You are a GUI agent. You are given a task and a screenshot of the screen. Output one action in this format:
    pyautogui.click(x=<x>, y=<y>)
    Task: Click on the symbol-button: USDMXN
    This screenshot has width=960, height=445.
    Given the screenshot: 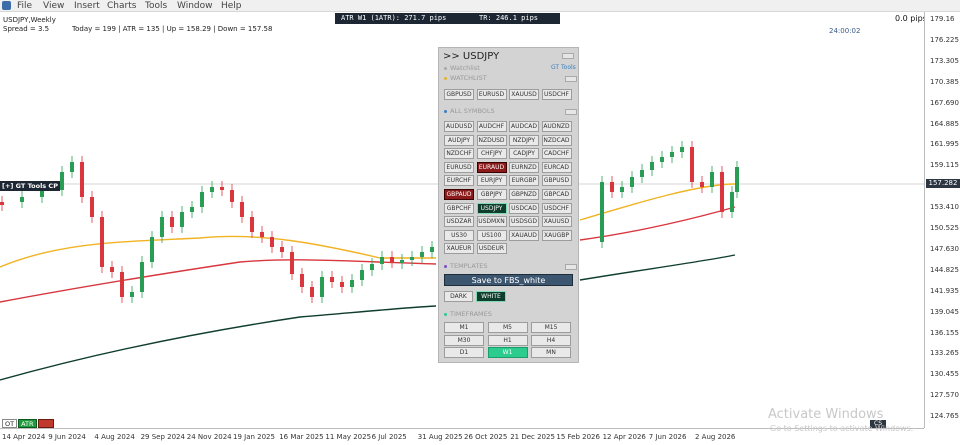 What is the action you would take?
    pyautogui.click(x=491, y=222)
    